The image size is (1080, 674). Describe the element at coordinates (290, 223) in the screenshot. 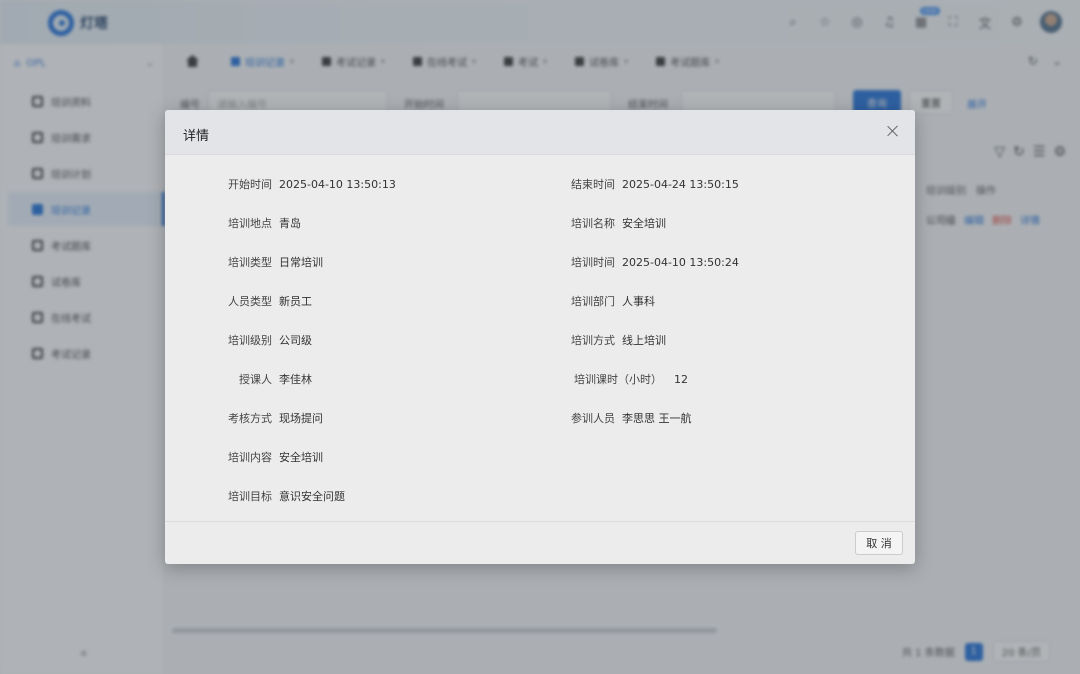

I see `field-value: 青岛` at that location.